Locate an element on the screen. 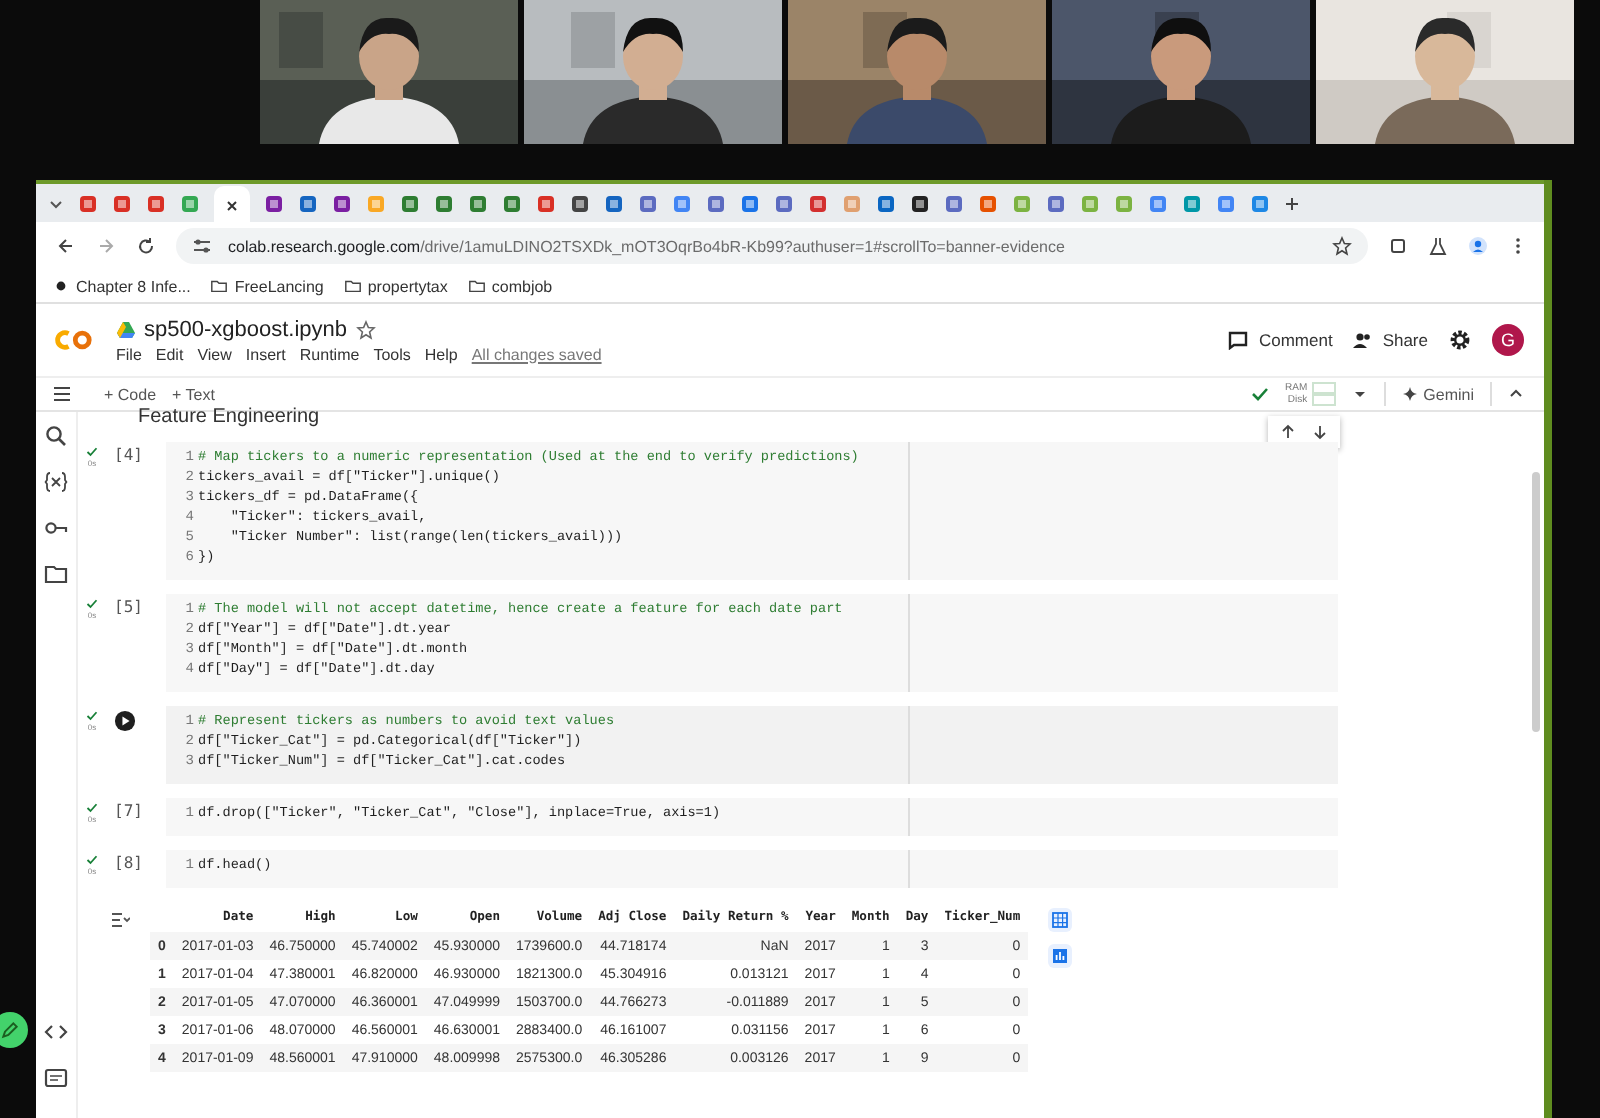  avatar: G is located at coordinates (1508, 340).